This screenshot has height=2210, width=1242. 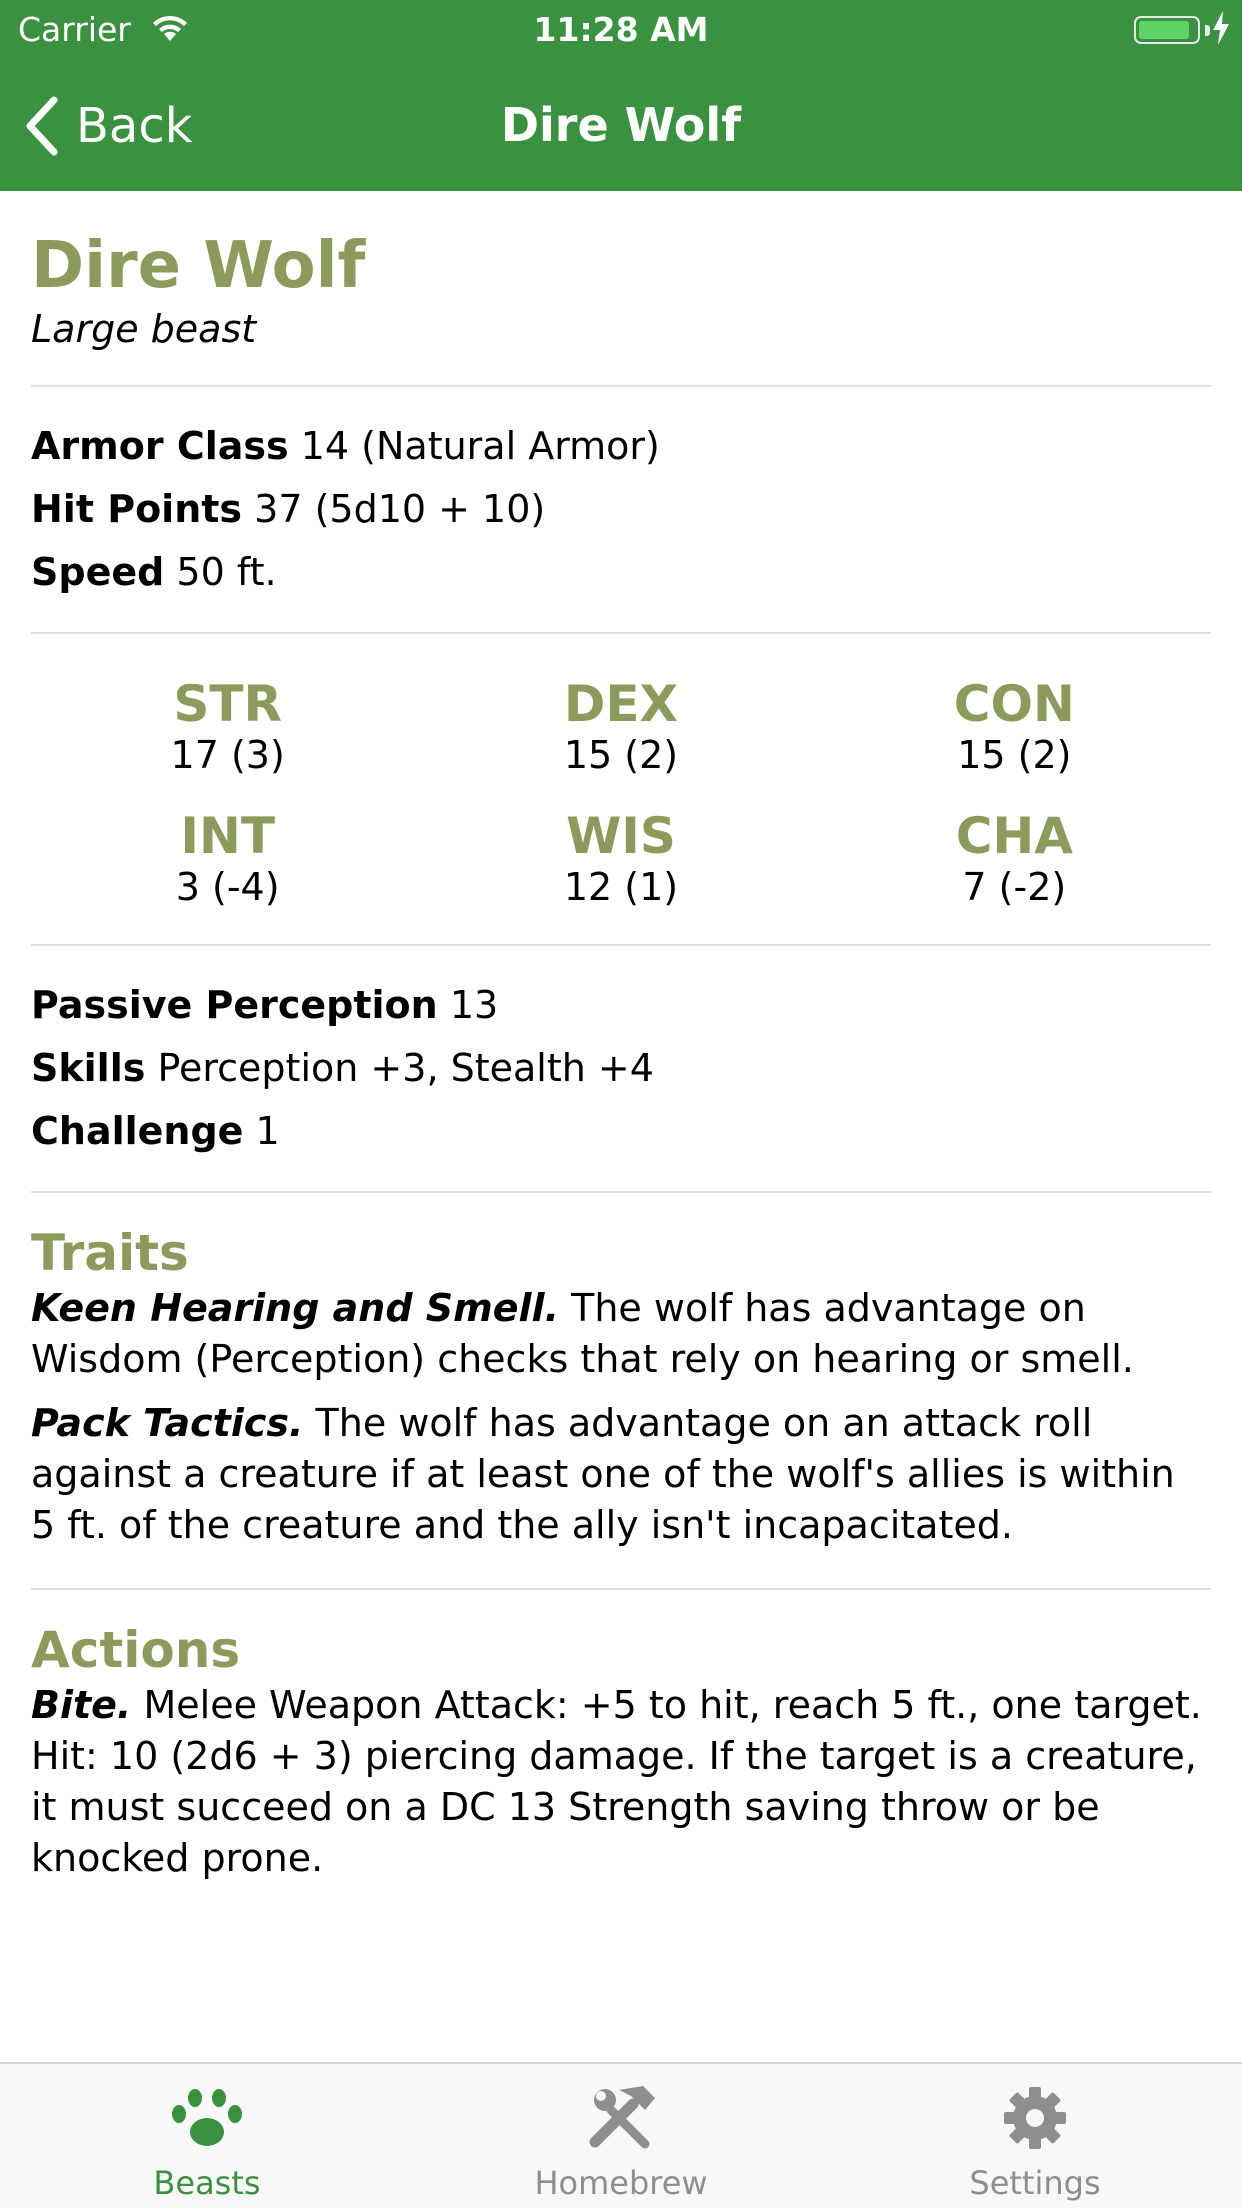 What do you see at coordinates (621, 2118) in the screenshot?
I see `tools-icon` at bounding box center [621, 2118].